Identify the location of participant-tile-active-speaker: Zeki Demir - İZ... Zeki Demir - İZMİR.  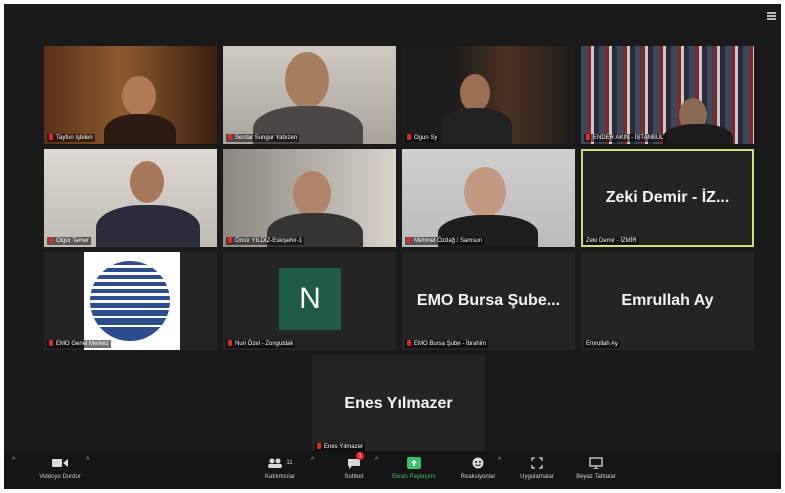
(667, 198).